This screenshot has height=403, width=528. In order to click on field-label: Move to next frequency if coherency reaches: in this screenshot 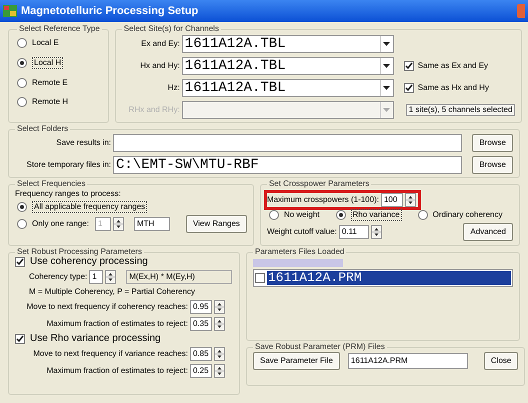, I will do `click(107, 307)`.